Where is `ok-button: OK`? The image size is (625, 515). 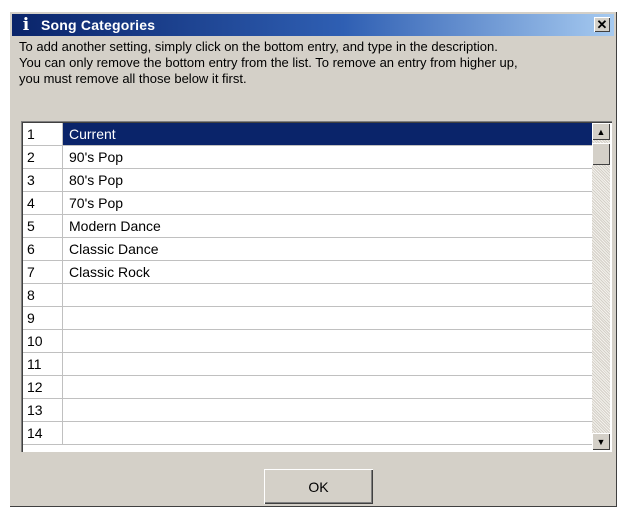
ok-button: OK is located at coordinates (318, 486).